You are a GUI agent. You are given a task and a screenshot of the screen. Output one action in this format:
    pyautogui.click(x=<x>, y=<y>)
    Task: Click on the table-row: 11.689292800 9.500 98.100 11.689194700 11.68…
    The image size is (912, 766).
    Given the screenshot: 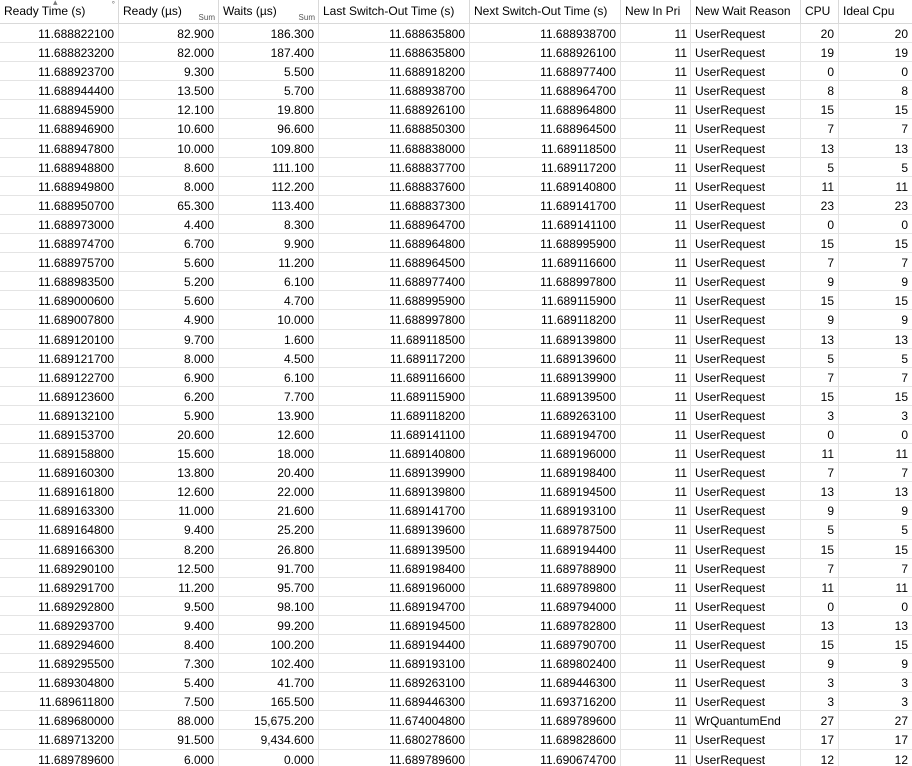 What is the action you would take?
    pyautogui.click(x=456, y=606)
    